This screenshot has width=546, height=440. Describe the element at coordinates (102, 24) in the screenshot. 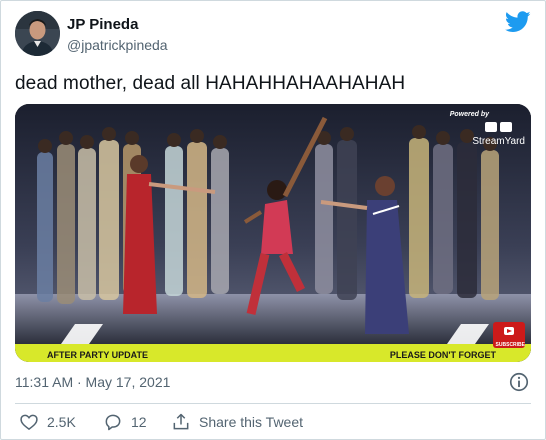

I see `author-display-name: JP Pineda` at that location.